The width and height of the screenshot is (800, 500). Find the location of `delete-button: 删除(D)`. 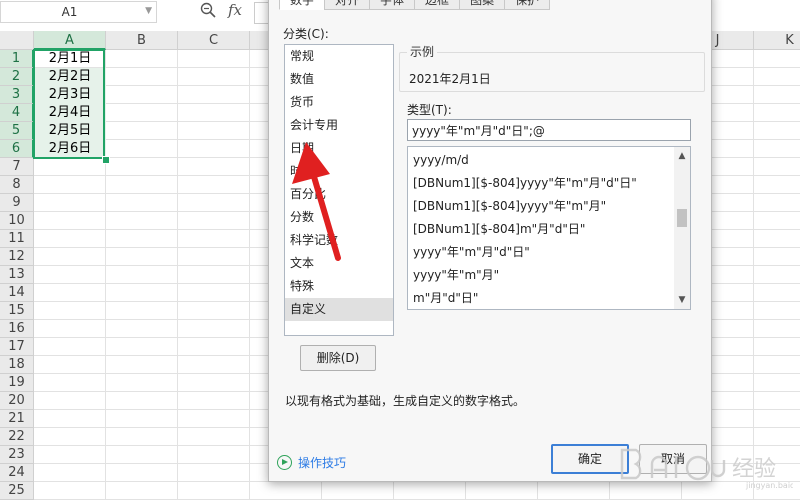

delete-button: 删除(D) is located at coordinates (338, 358).